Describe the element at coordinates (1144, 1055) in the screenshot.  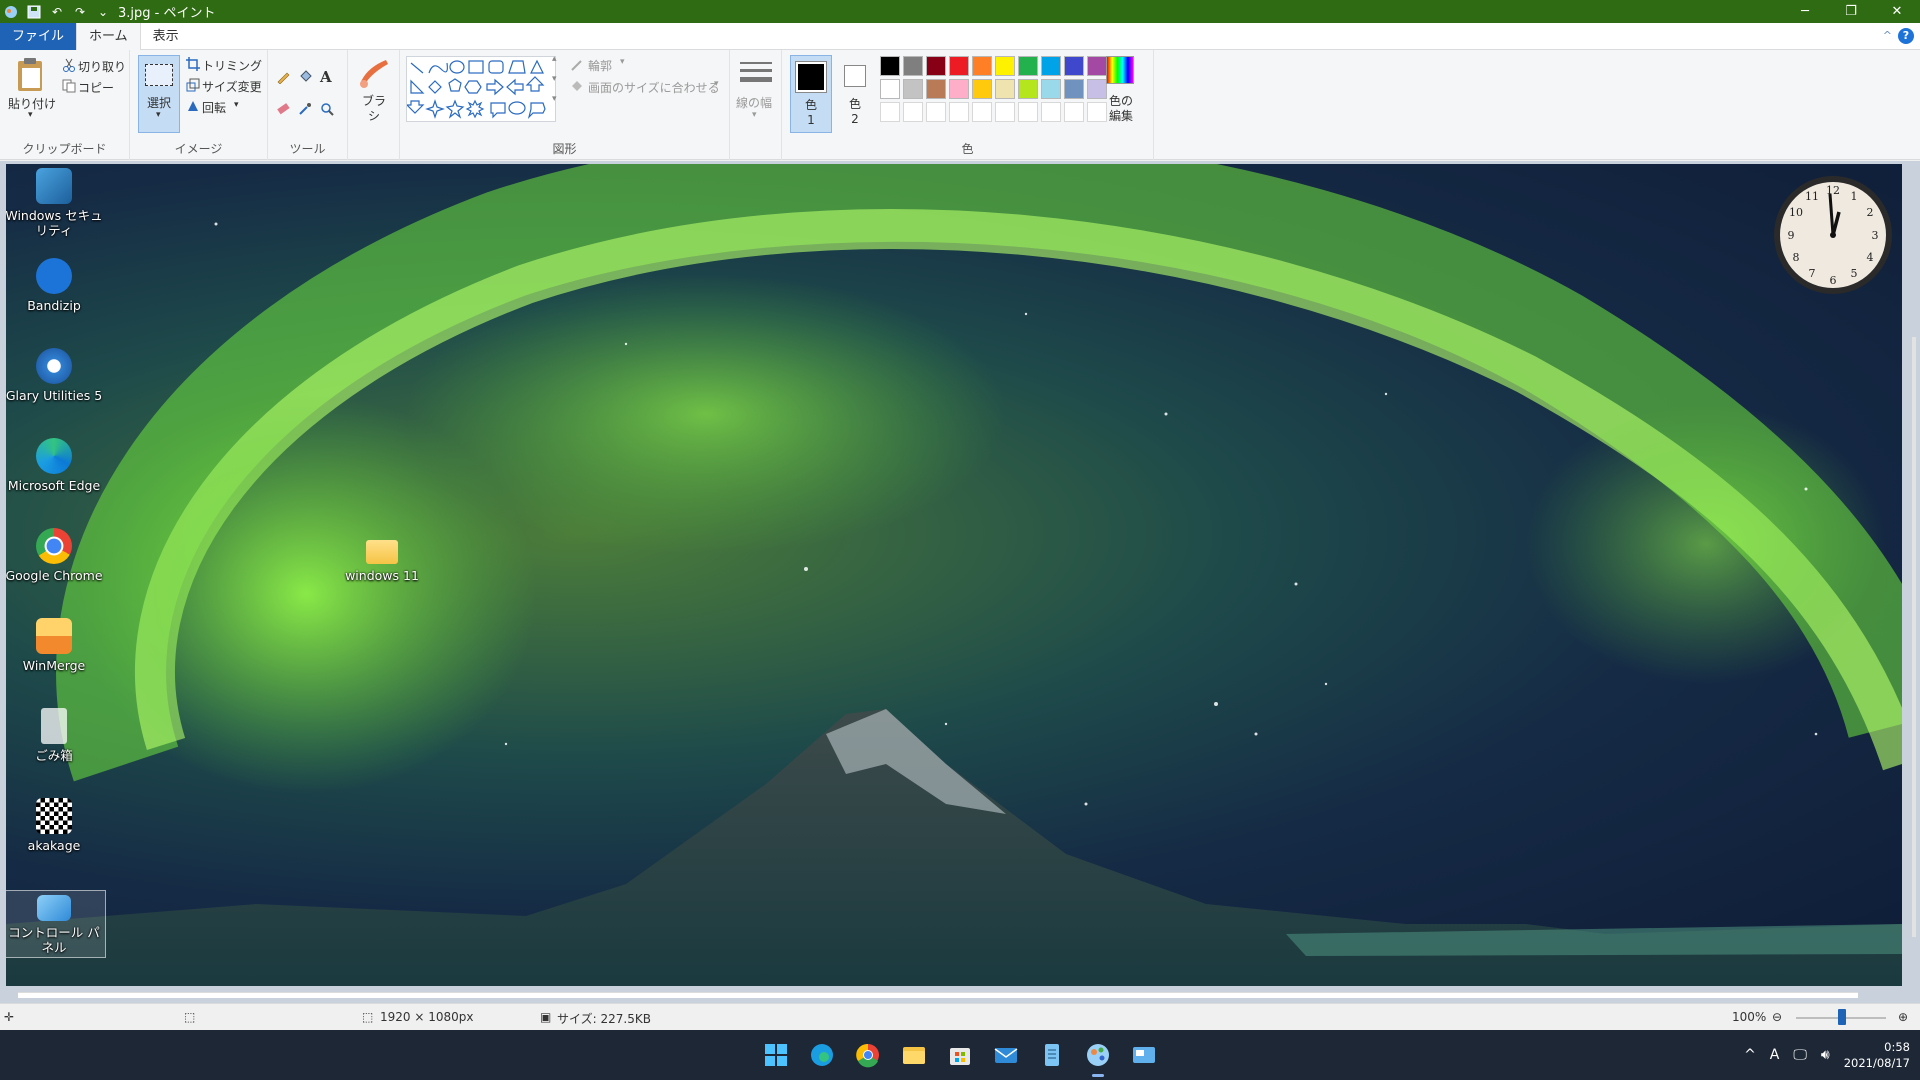
I see `control-panel-taskbar-icon` at that location.